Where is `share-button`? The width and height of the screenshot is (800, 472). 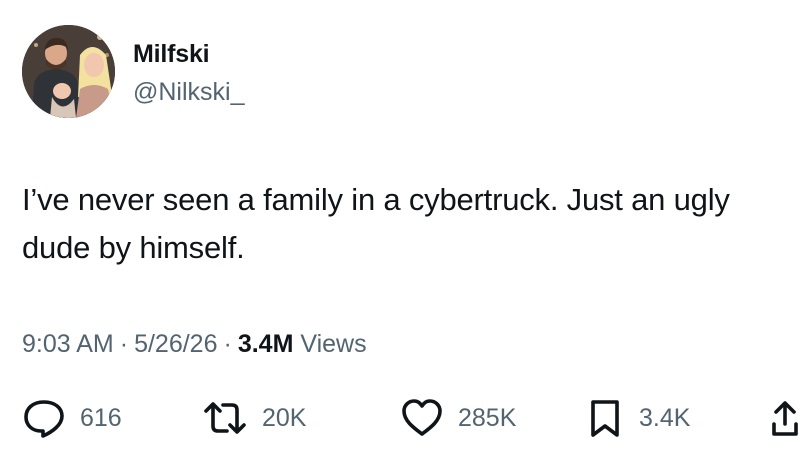 share-button is located at coordinates (785, 418).